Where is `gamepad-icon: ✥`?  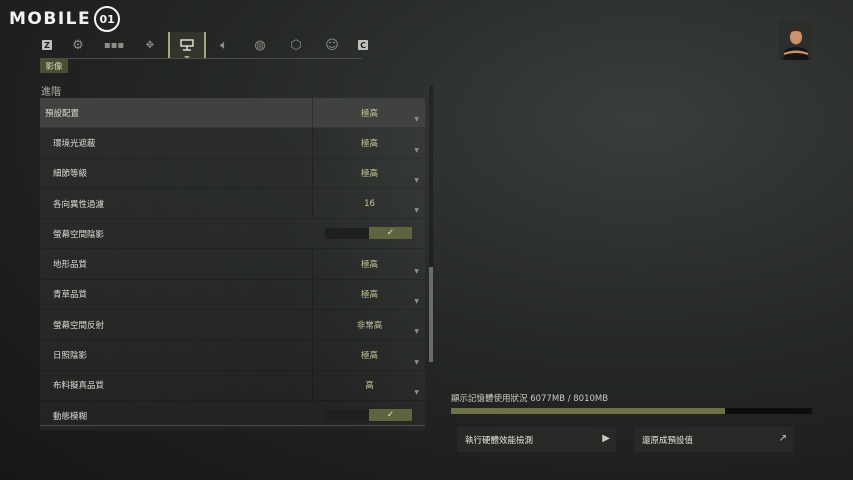 gamepad-icon: ✥ is located at coordinates (150, 45).